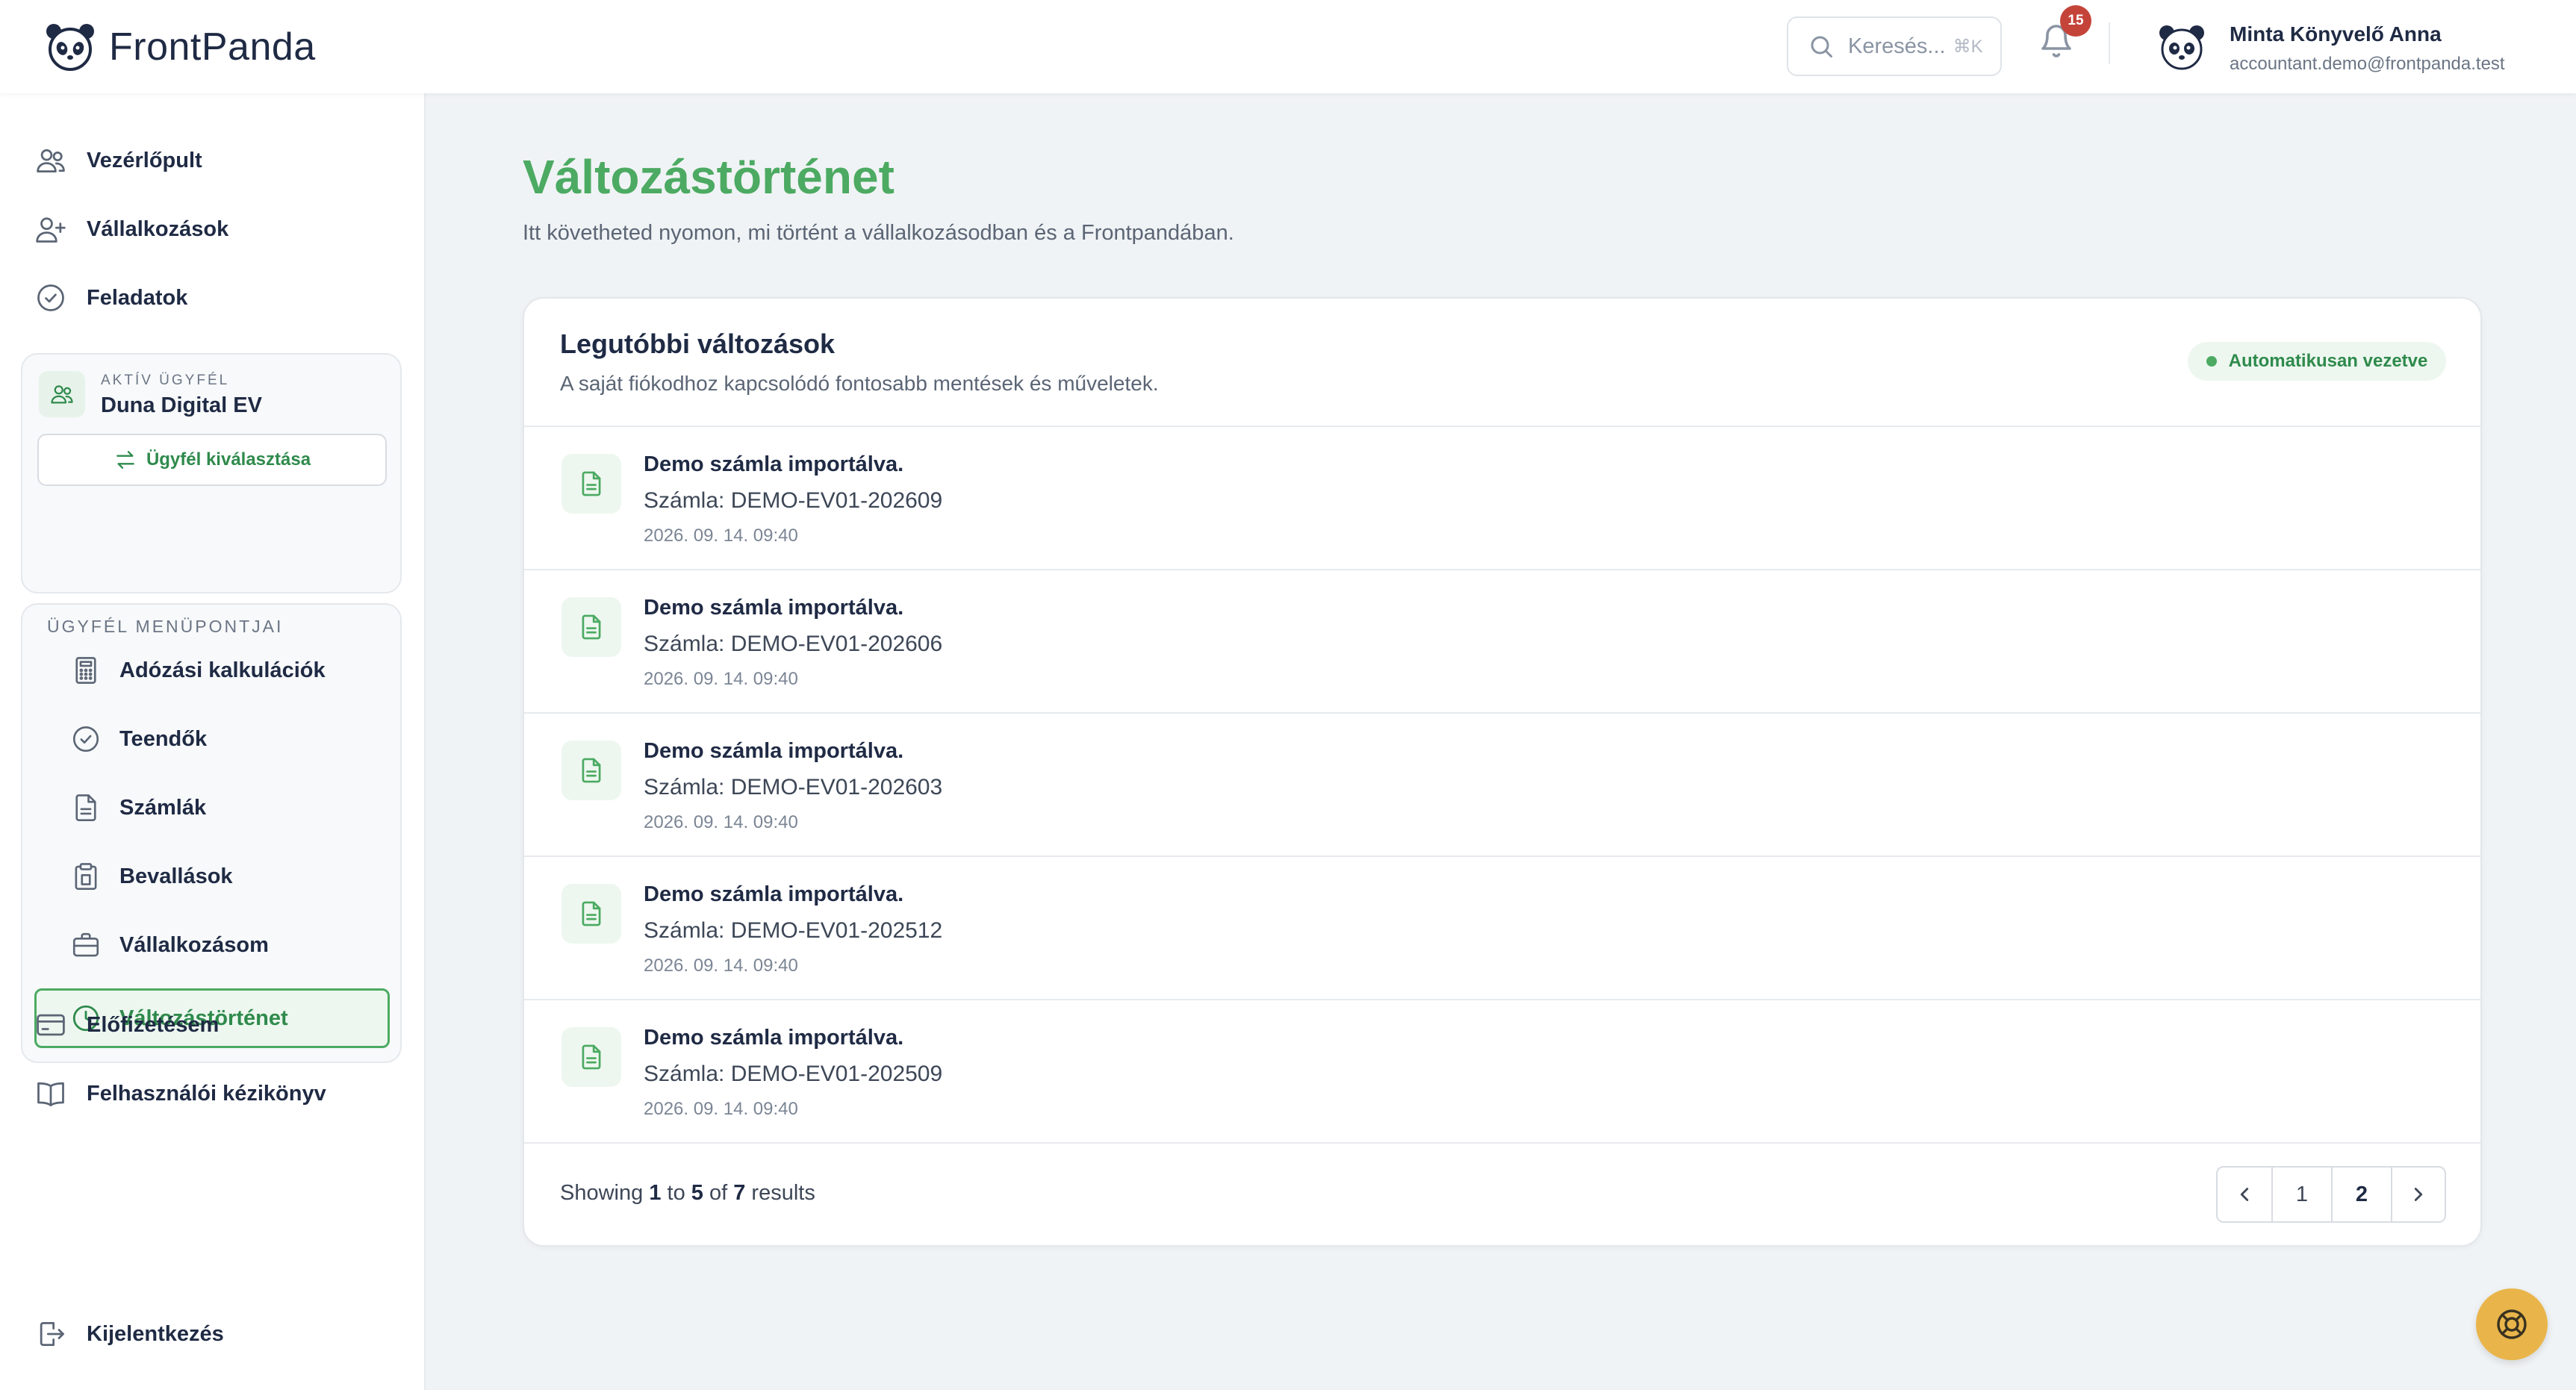 The width and height of the screenshot is (2576, 1390). I want to click on results-total: 7, so click(739, 1193).